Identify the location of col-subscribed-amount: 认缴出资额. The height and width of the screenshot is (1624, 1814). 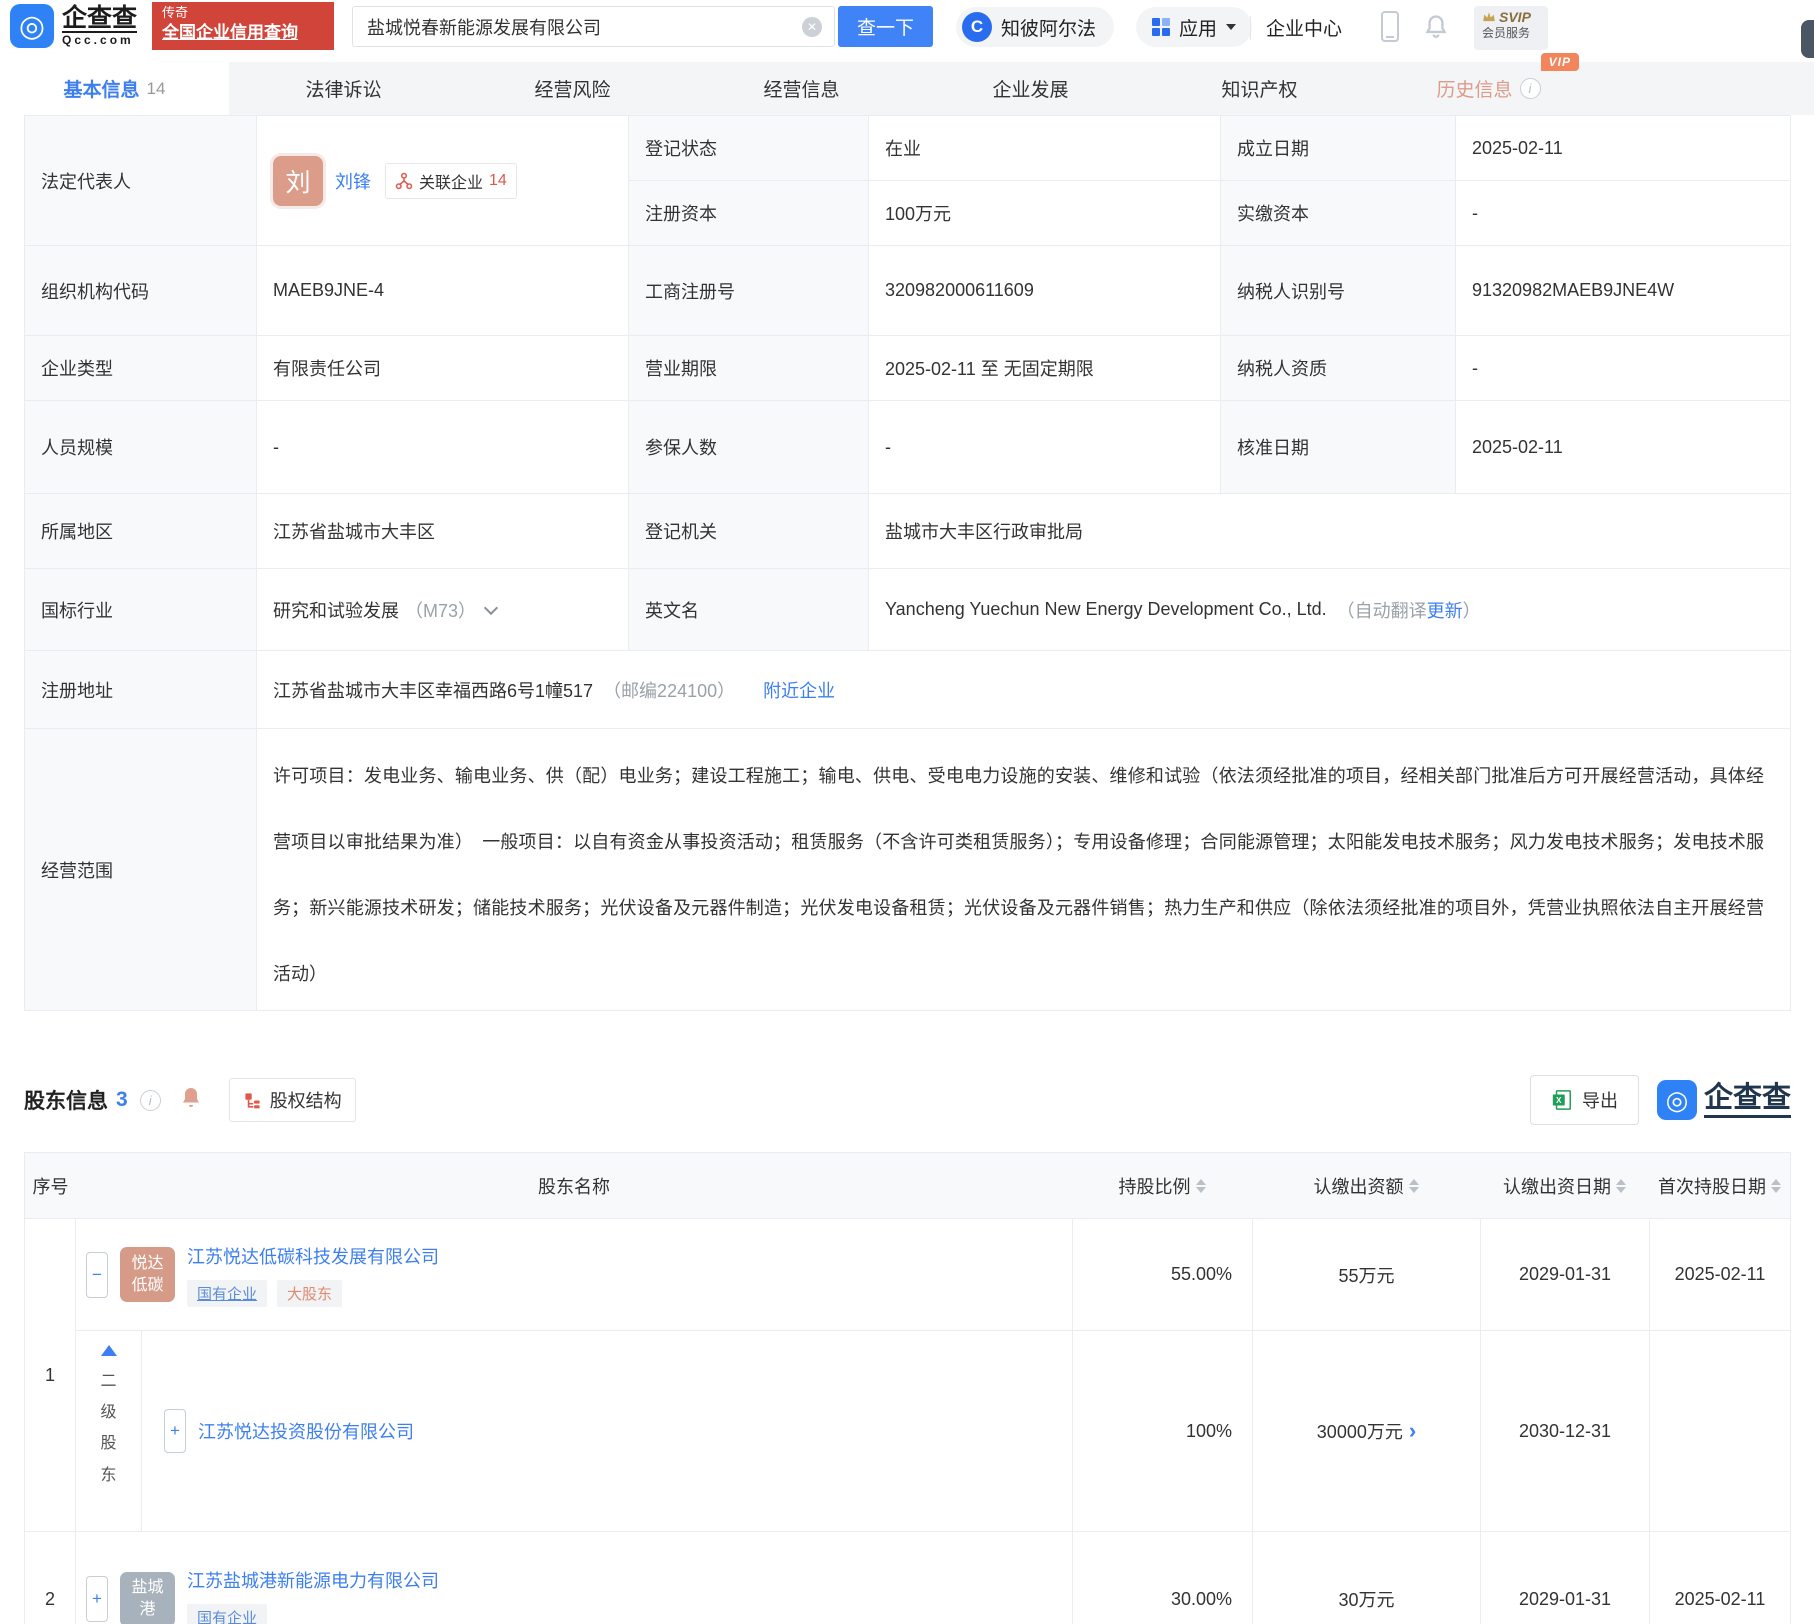
(1366, 1186).